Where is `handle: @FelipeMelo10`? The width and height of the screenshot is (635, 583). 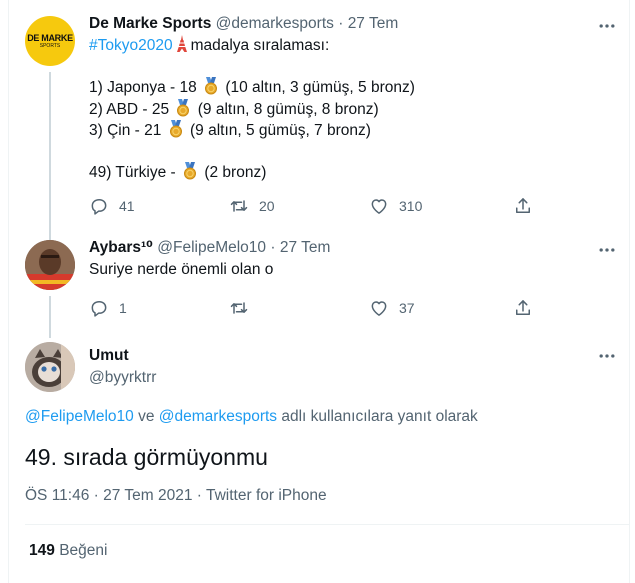 handle: @FelipeMelo10 is located at coordinates (211, 247).